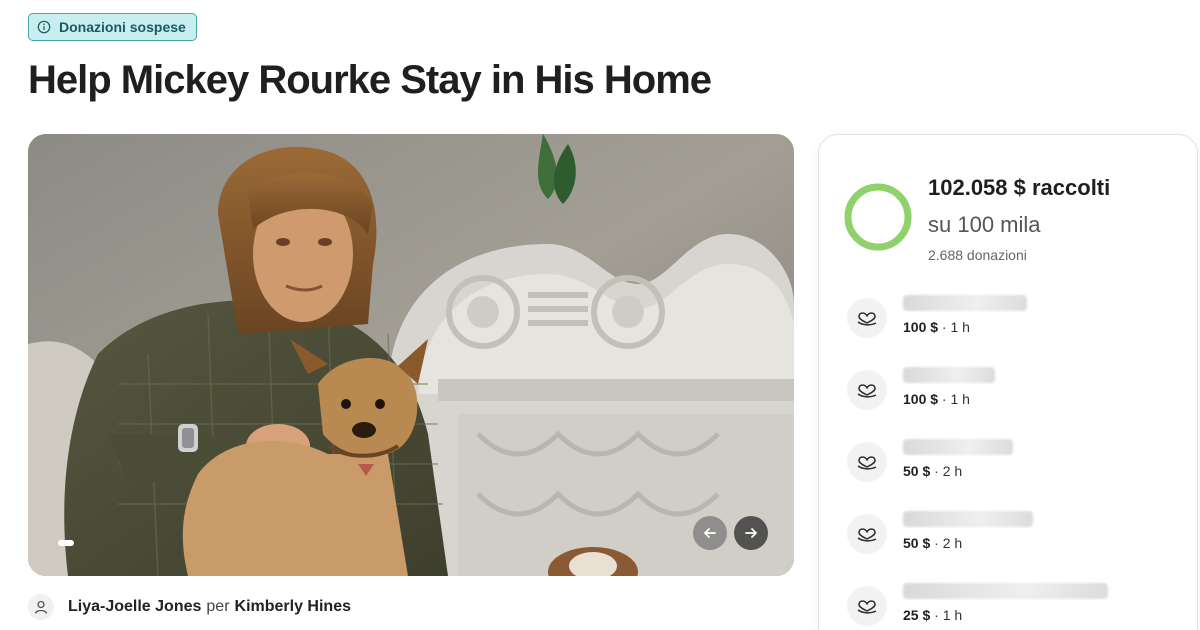 This screenshot has width=1200, height=630. Describe the element at coordinates (134, 606) in the screenshot. I see `organizer-name: Liya-Joelle Jones` at that location.